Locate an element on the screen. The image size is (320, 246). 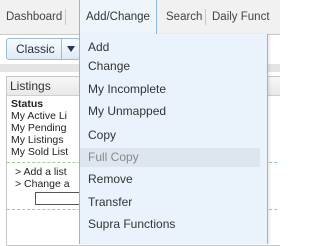
menu-item-transfer: Transfer is located at coordinates (170, 202).